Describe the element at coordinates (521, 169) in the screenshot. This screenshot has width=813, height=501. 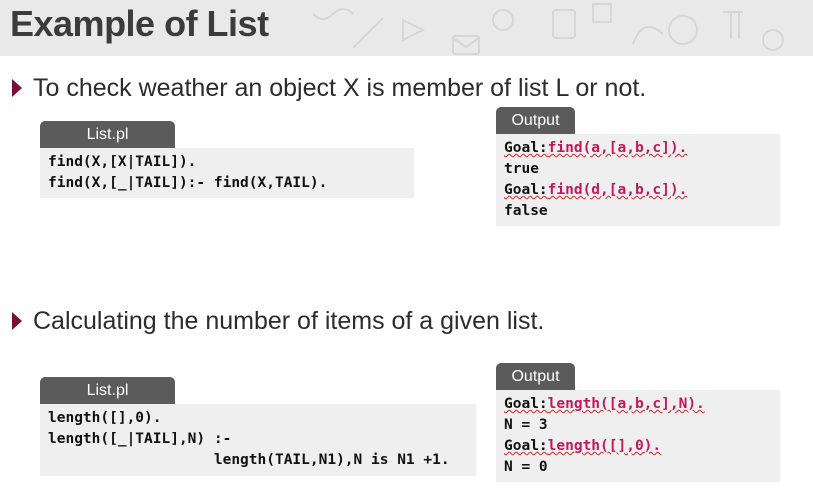
I see `output-result-line: true` at that location.